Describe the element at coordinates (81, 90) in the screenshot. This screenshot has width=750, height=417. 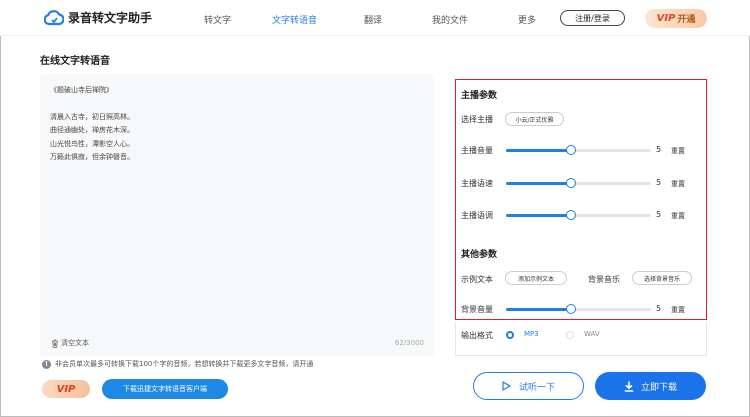
I see `poem-title: 《题破山寺后禅院》` at that location.